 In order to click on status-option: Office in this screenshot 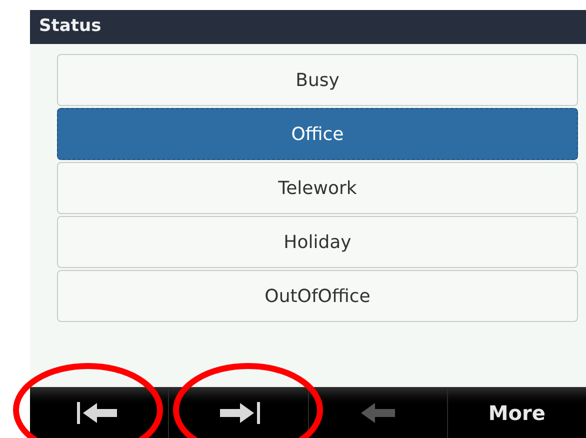, I will do `click(317, 134)`.